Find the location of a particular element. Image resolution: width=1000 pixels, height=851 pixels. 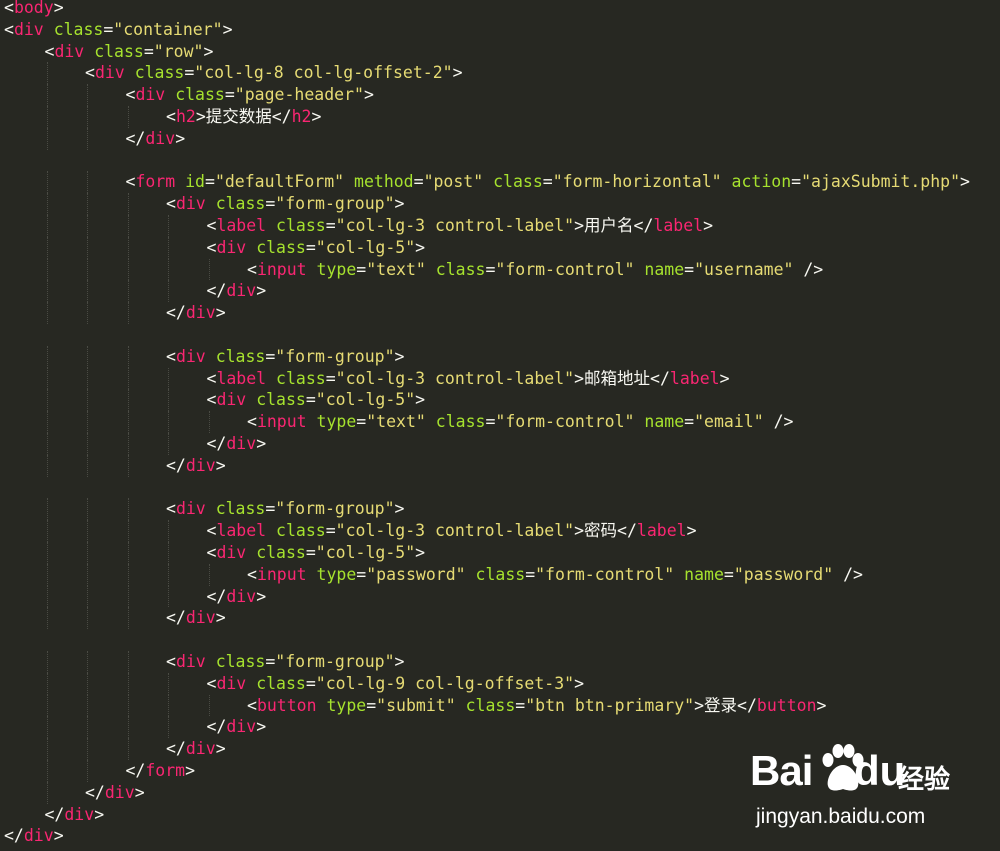

code-line: <div class="col-lg-8 col-lg-offset-2"> is located at coordinates (274, 73).